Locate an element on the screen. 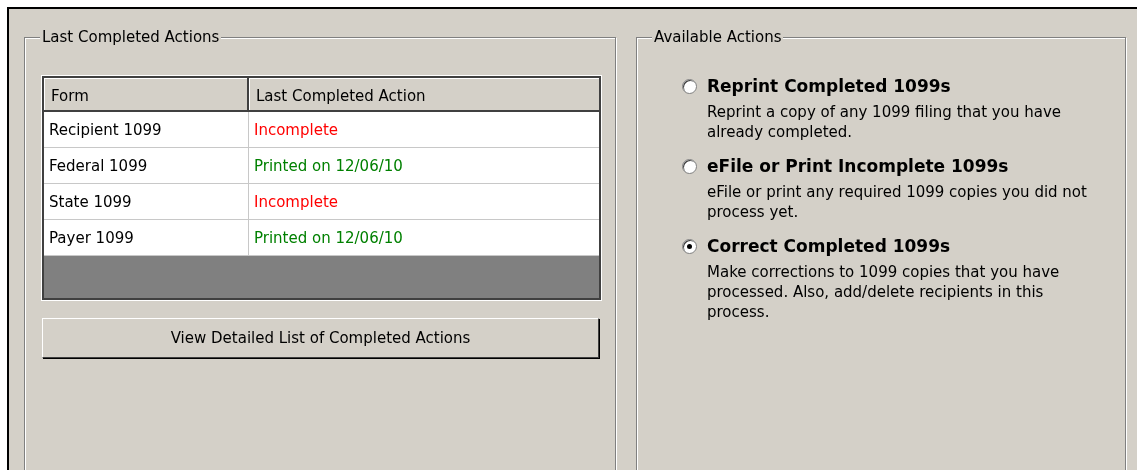  table-cell: State 1099 is located at coordinates (146, 202).